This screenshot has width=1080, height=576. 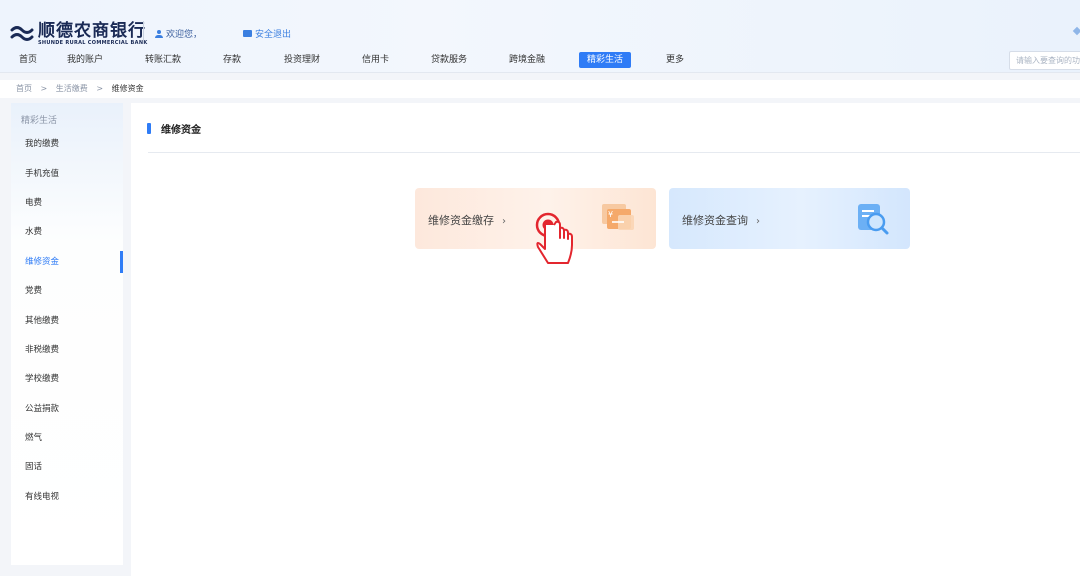 What do you see at coordinates (42, 144) in the screenshot?
I see `sidebar-item-my-payments: 我的缴费` at bounding box center [42, 144].